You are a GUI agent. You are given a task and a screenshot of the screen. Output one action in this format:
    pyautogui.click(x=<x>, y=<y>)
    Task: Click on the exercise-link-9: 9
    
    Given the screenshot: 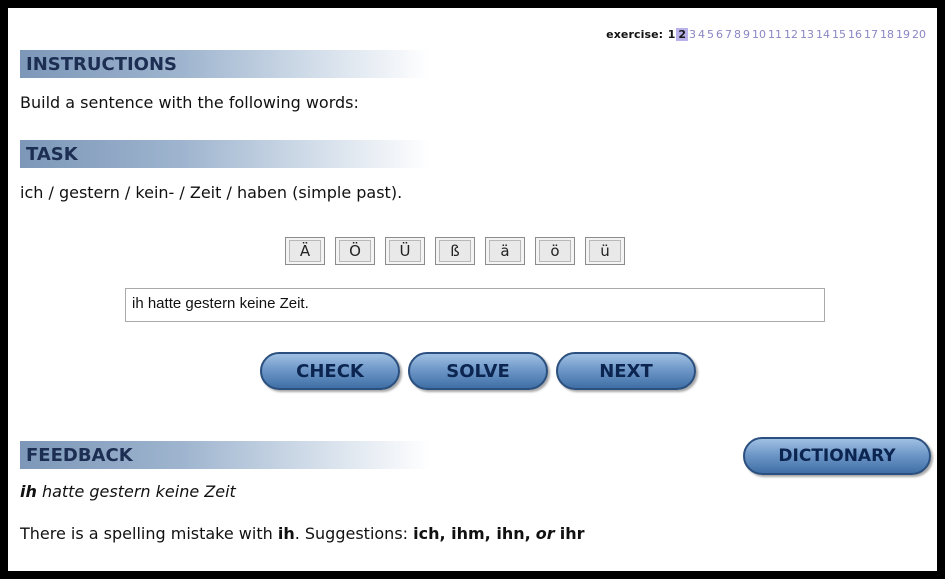 What is the action you would take?
    pyautogui.click(x=746, y=34)
    